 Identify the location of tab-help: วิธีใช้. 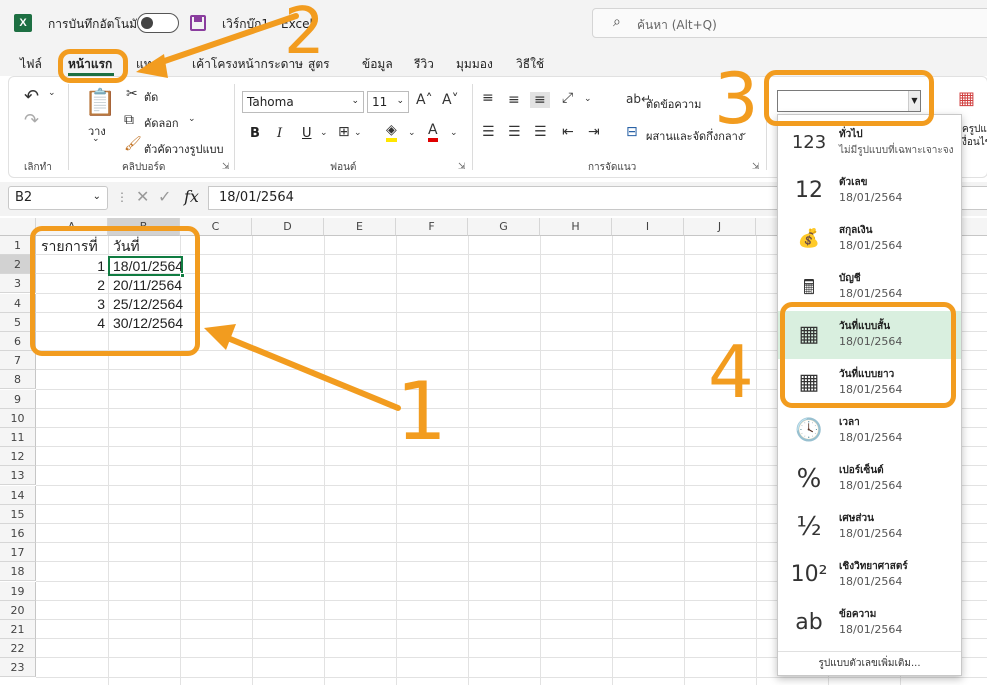
(530, 64).